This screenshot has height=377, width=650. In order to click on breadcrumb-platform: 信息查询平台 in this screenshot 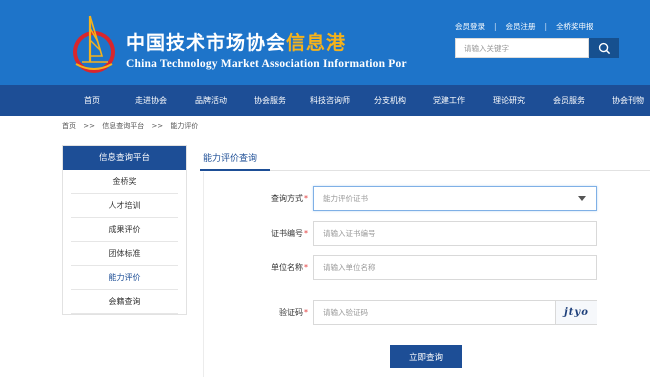, I will do `click(123, 126)`.